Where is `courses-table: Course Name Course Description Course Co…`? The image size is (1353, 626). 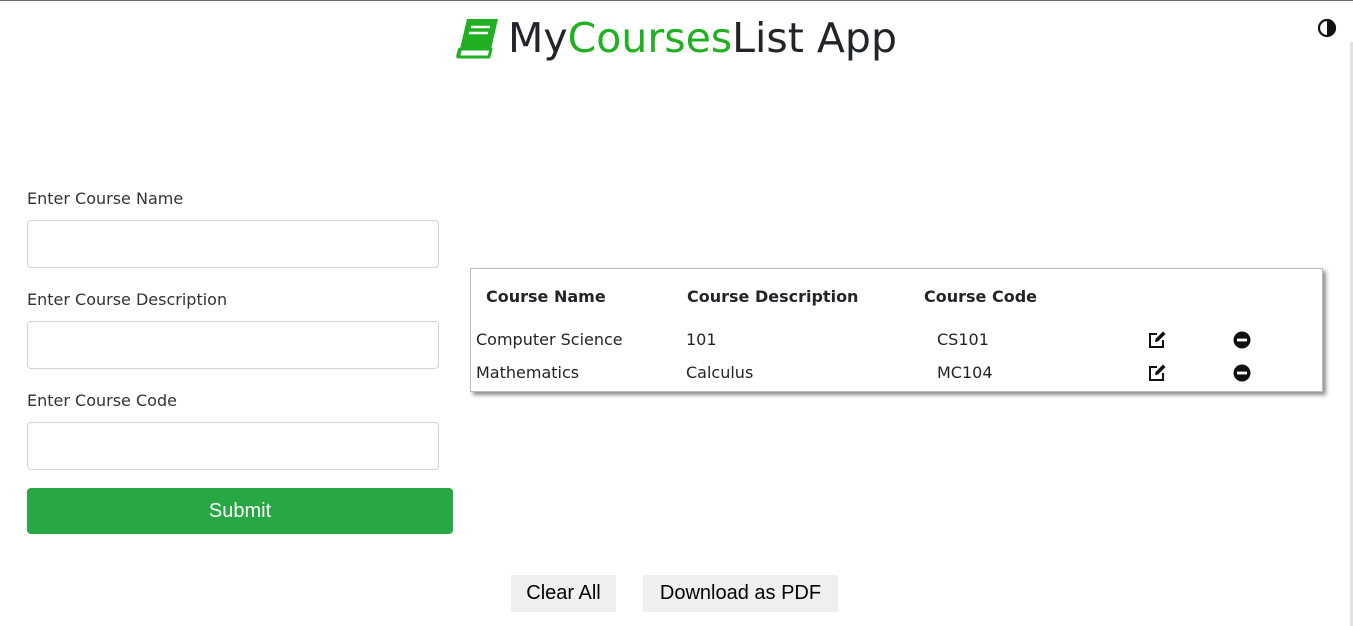
courses-table: Course Name Course Description Course Co… is located at coordinates (896, 330).